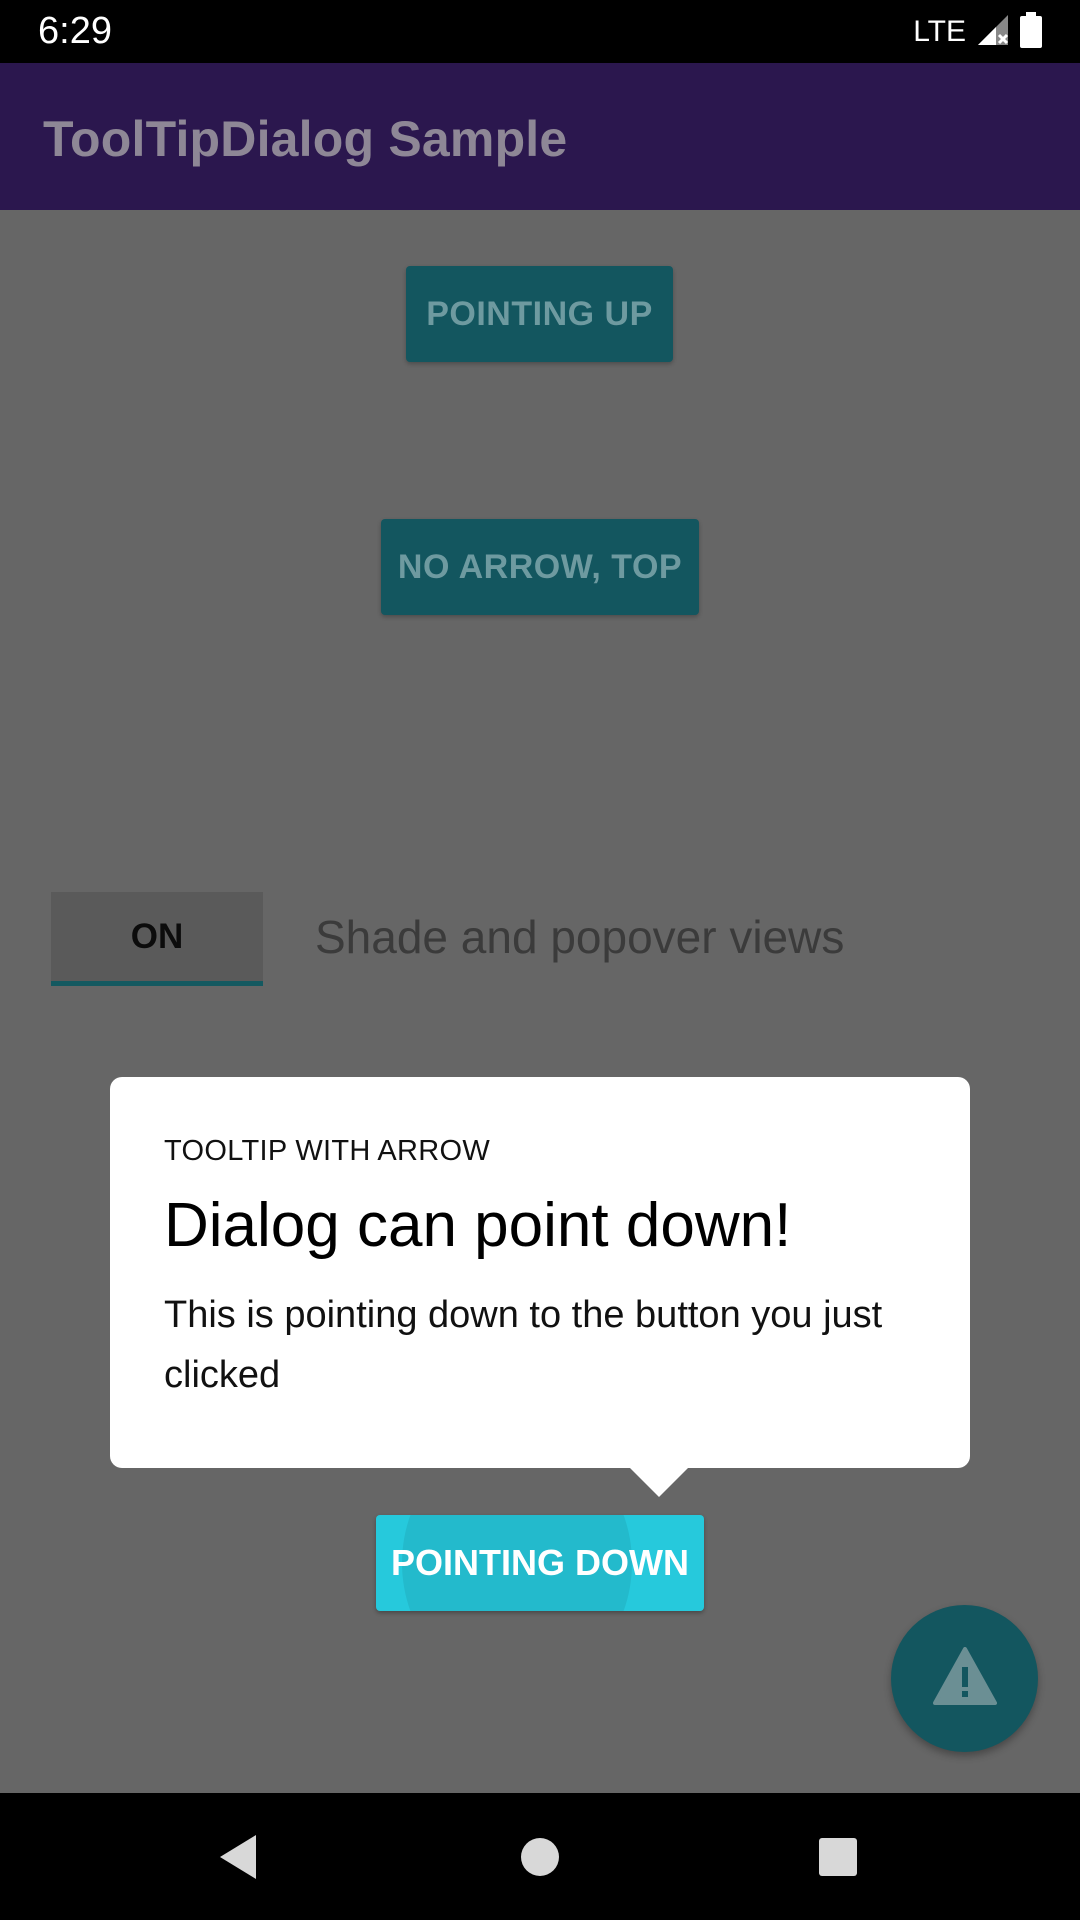 This screenshot has height=1920, width=1080. What do you see at coordinates (157, 936) in the screenshot?
I see `toggle-state-label: ON` at bounding box center [157, 936].